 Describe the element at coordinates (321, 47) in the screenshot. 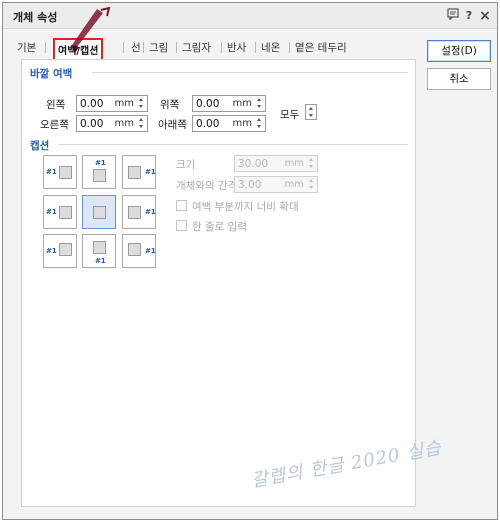

I see `tab-soft-edge: 옅은 테두리` at that location.